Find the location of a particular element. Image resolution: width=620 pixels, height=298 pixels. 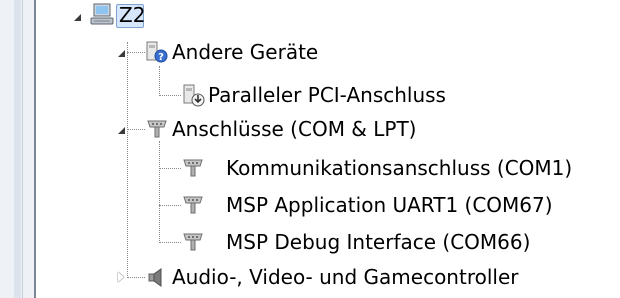

tree-item-com66: MSP Debug Interface (COM66) is located at coordinates (380, 242).